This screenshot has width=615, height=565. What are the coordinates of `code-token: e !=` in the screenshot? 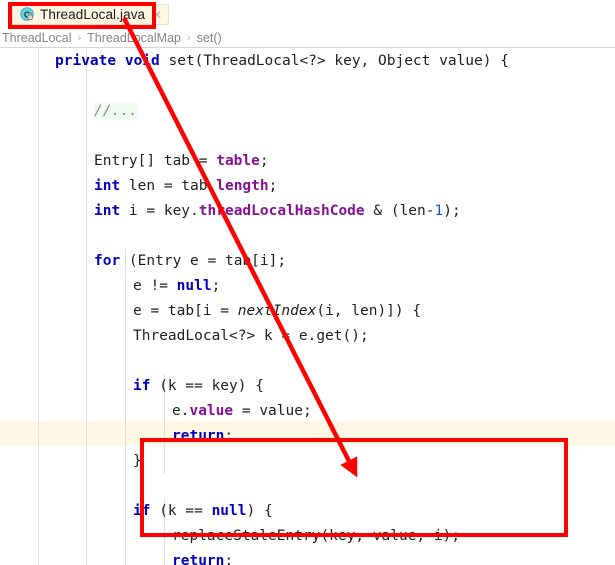 It's located at (155, 286).